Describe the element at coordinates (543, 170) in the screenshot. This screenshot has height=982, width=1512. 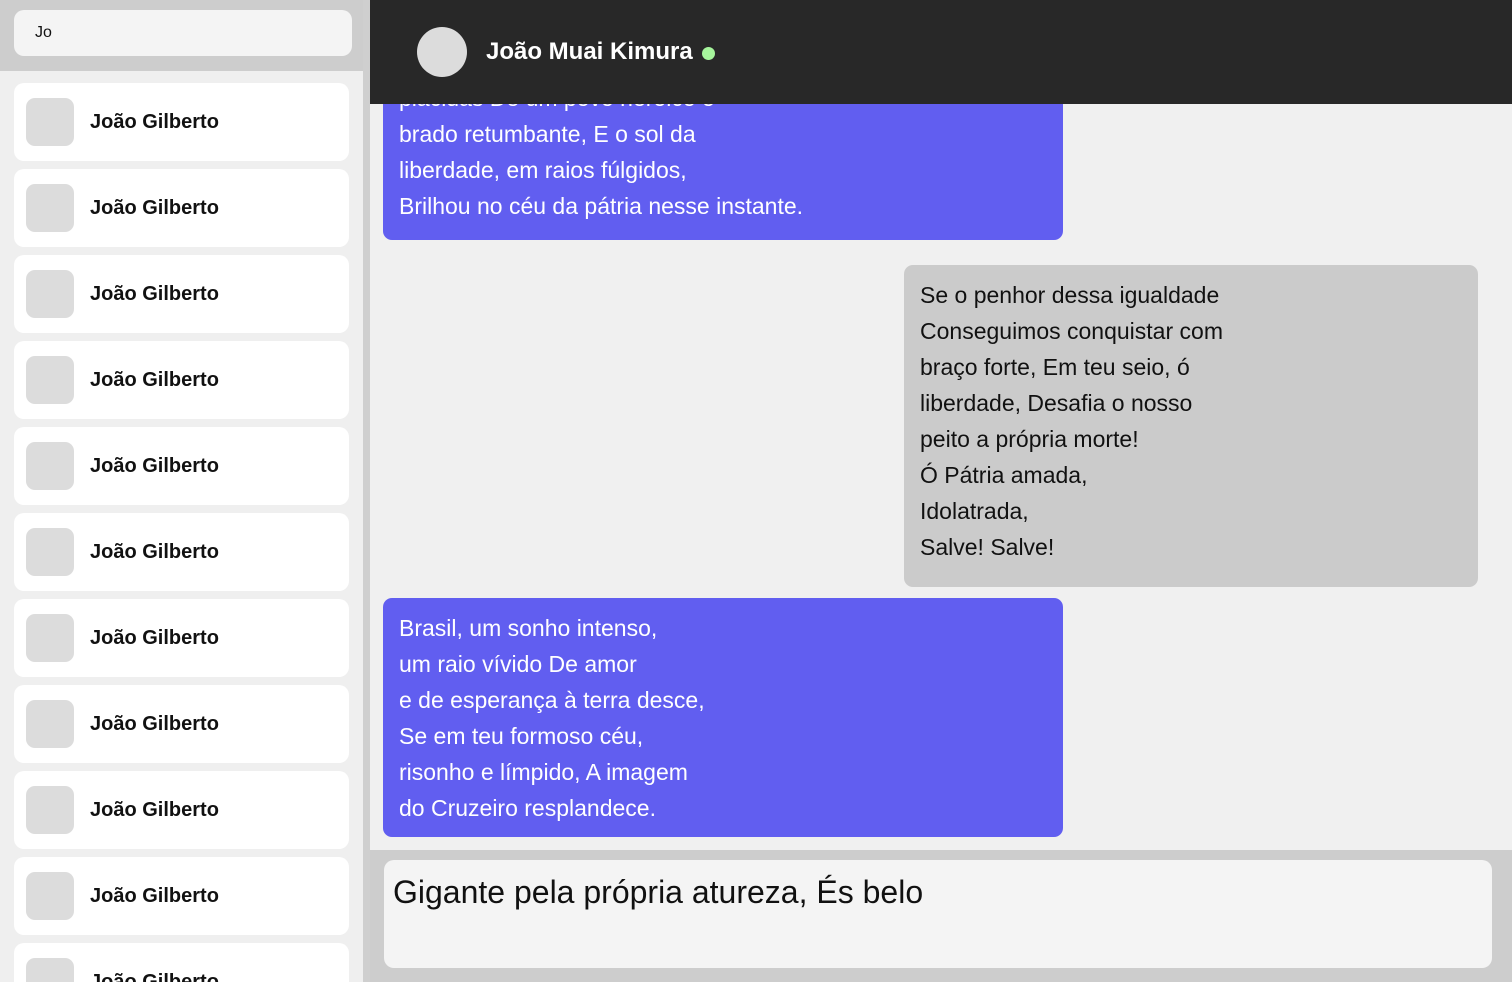
I see `message-line: liberdade, em raios fúlgidos,` at that location.